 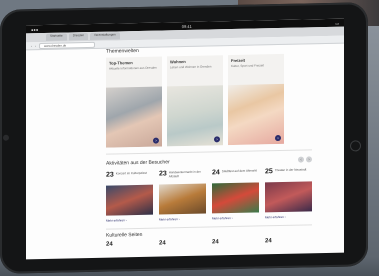 I want to click on event-caption: Stadtfest auf dem Altmarkt, so click(x=239, y=171).